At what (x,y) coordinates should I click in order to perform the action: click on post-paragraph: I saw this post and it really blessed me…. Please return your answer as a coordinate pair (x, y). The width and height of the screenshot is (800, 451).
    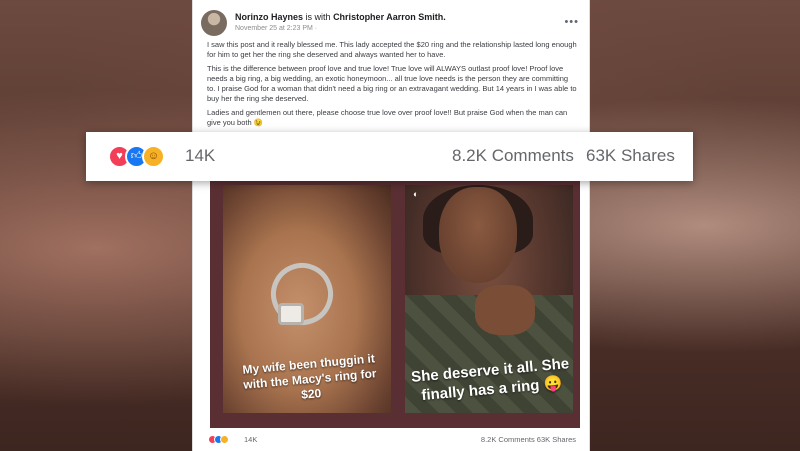
    Looking at the image, I should click on (392, 49).